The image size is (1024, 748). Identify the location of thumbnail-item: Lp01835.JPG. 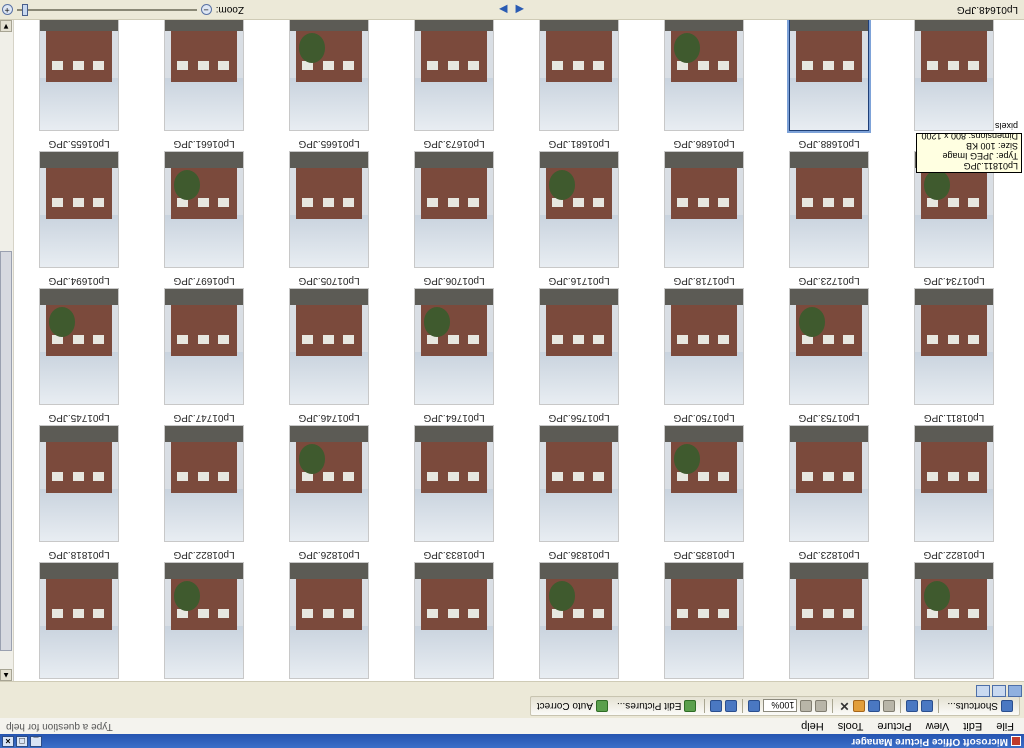
(708, 613).